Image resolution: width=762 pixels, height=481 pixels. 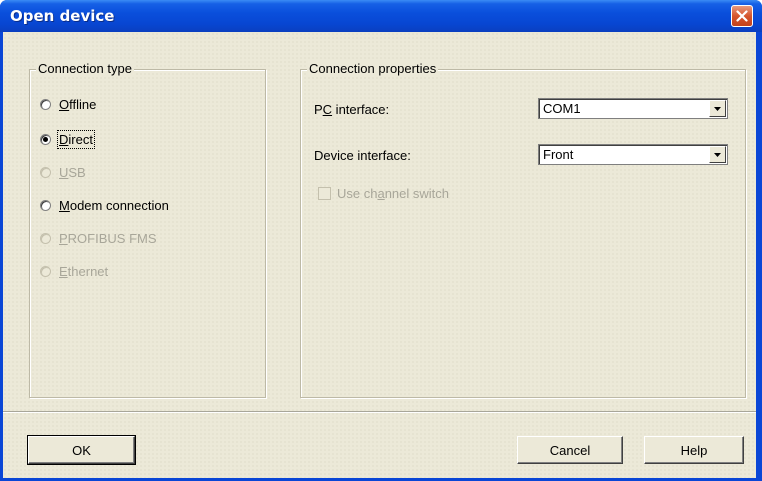 I want to click on radio-usb: USB, so click(x=63, y=172).